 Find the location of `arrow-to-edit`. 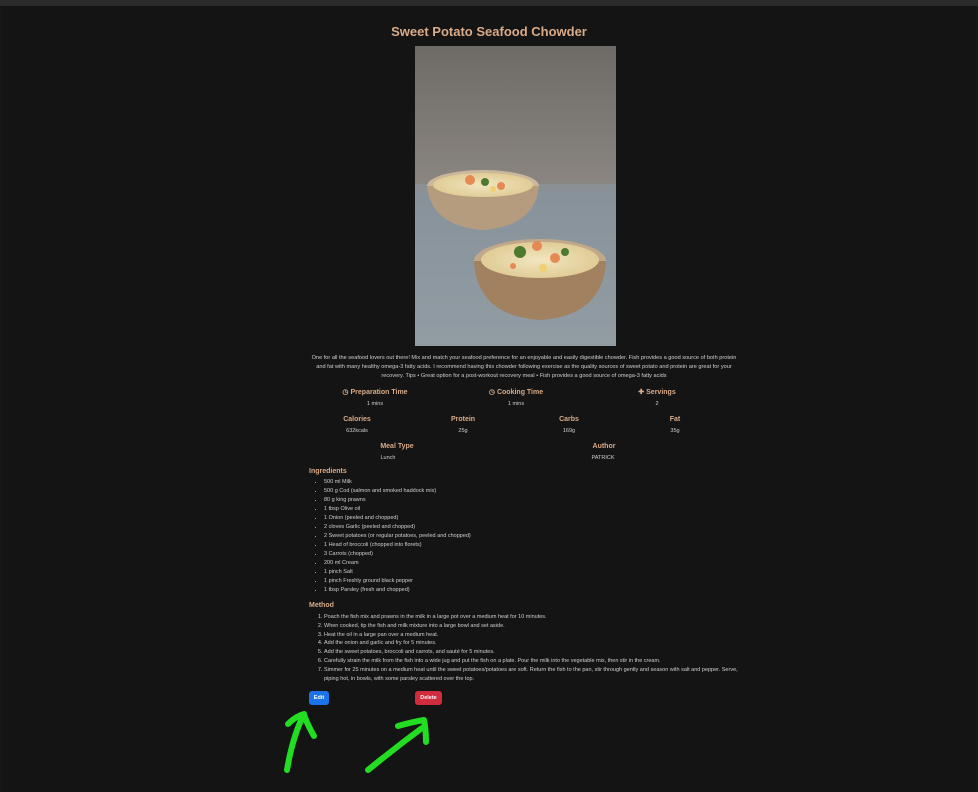

arrow-to-edit is located at coordinates (300, 742).